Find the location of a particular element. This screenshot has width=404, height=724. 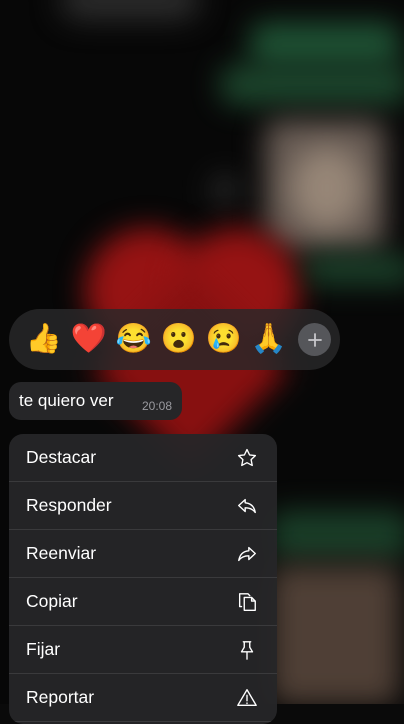

reply-icon is located at coordinates (247, 506).